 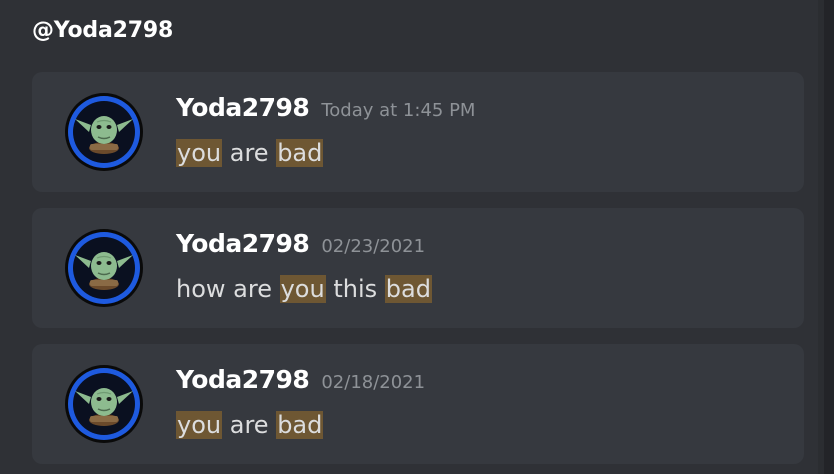 What do you see at coordinates (373, 246) in the screenshot?
I see `timestamp: 02/23/2021` at bounding box center [373, 246].